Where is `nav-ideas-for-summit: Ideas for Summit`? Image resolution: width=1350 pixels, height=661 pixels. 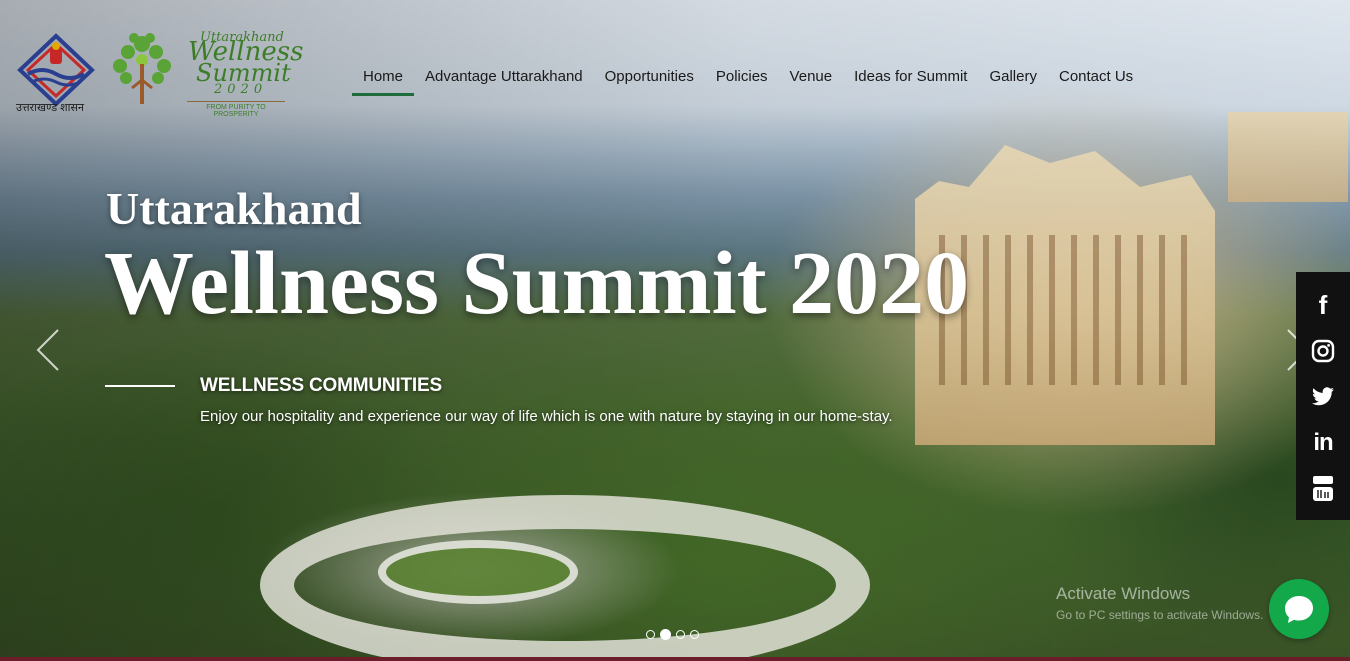 nav-ideas-for-summit: Ideas for Summit is located at coordinates (910, 81).